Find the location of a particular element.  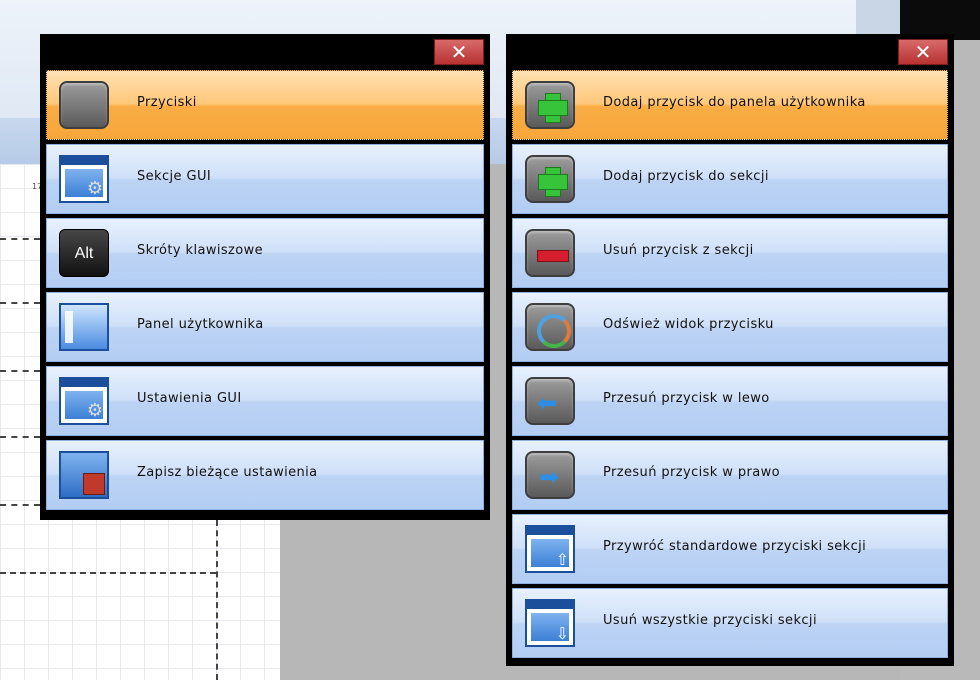

menu-item-zapisz-ustawienia: Zapisz bieżące ustawienia is located at coordinates (265, 475).